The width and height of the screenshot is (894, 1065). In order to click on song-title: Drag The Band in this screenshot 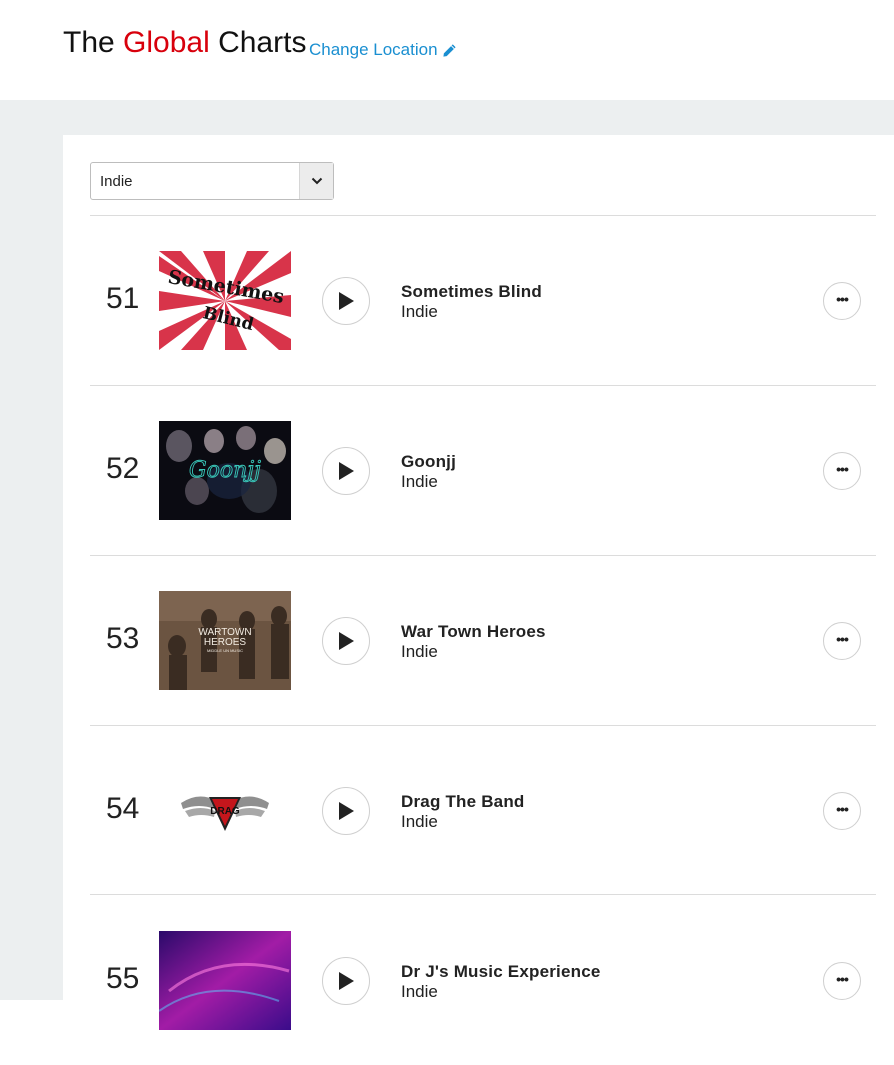, I will do `click(463, 802)`.